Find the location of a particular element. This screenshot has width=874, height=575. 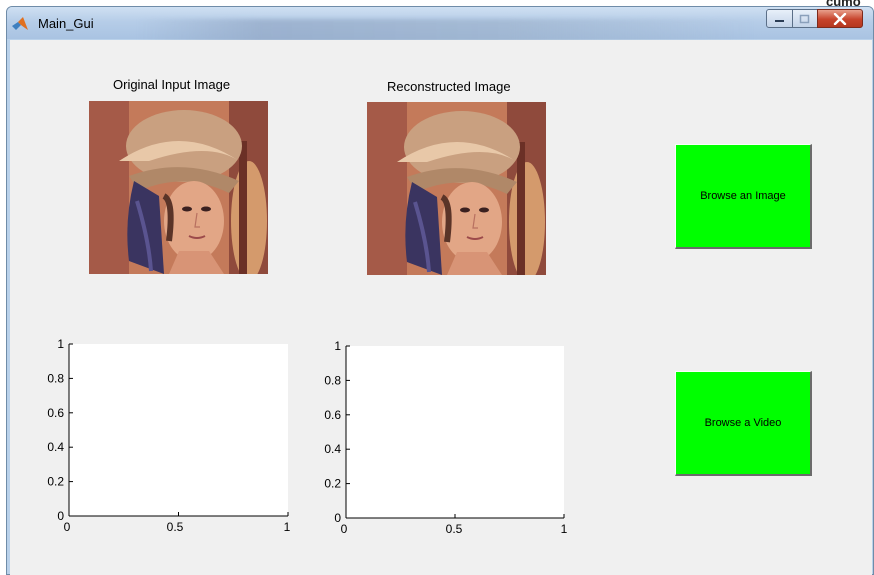

axes-1-xtick-label: 0 is located at coordinates (67, 527).